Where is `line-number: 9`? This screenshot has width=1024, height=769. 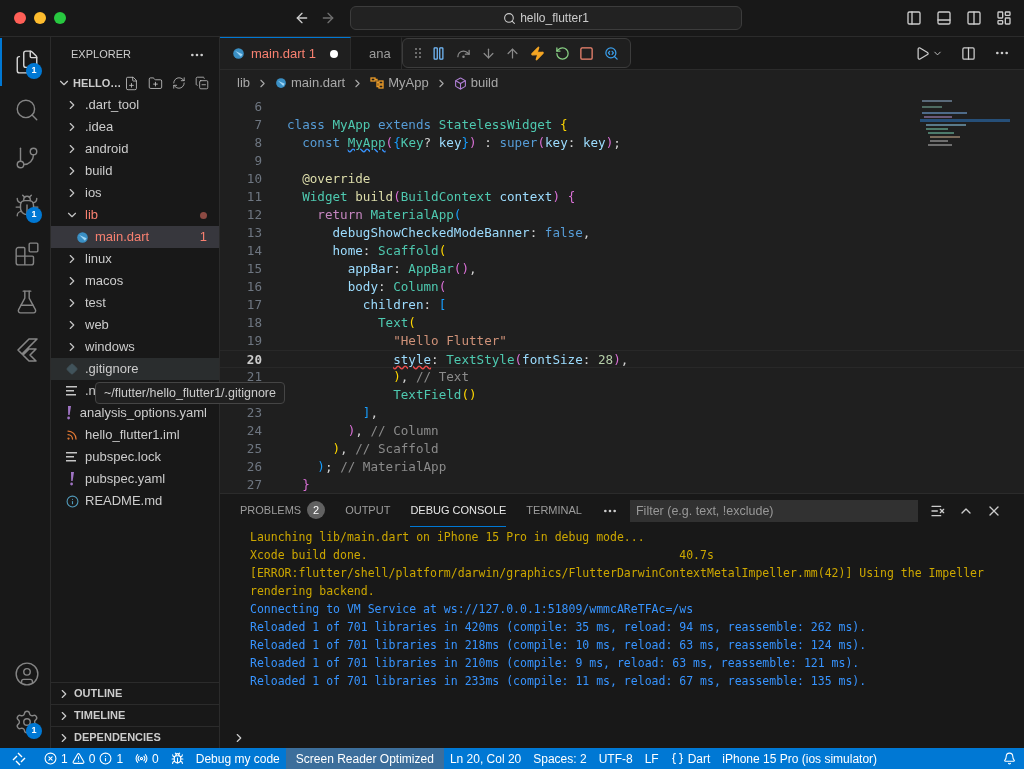
line-number: 9 is located at coordinates (258, 160).